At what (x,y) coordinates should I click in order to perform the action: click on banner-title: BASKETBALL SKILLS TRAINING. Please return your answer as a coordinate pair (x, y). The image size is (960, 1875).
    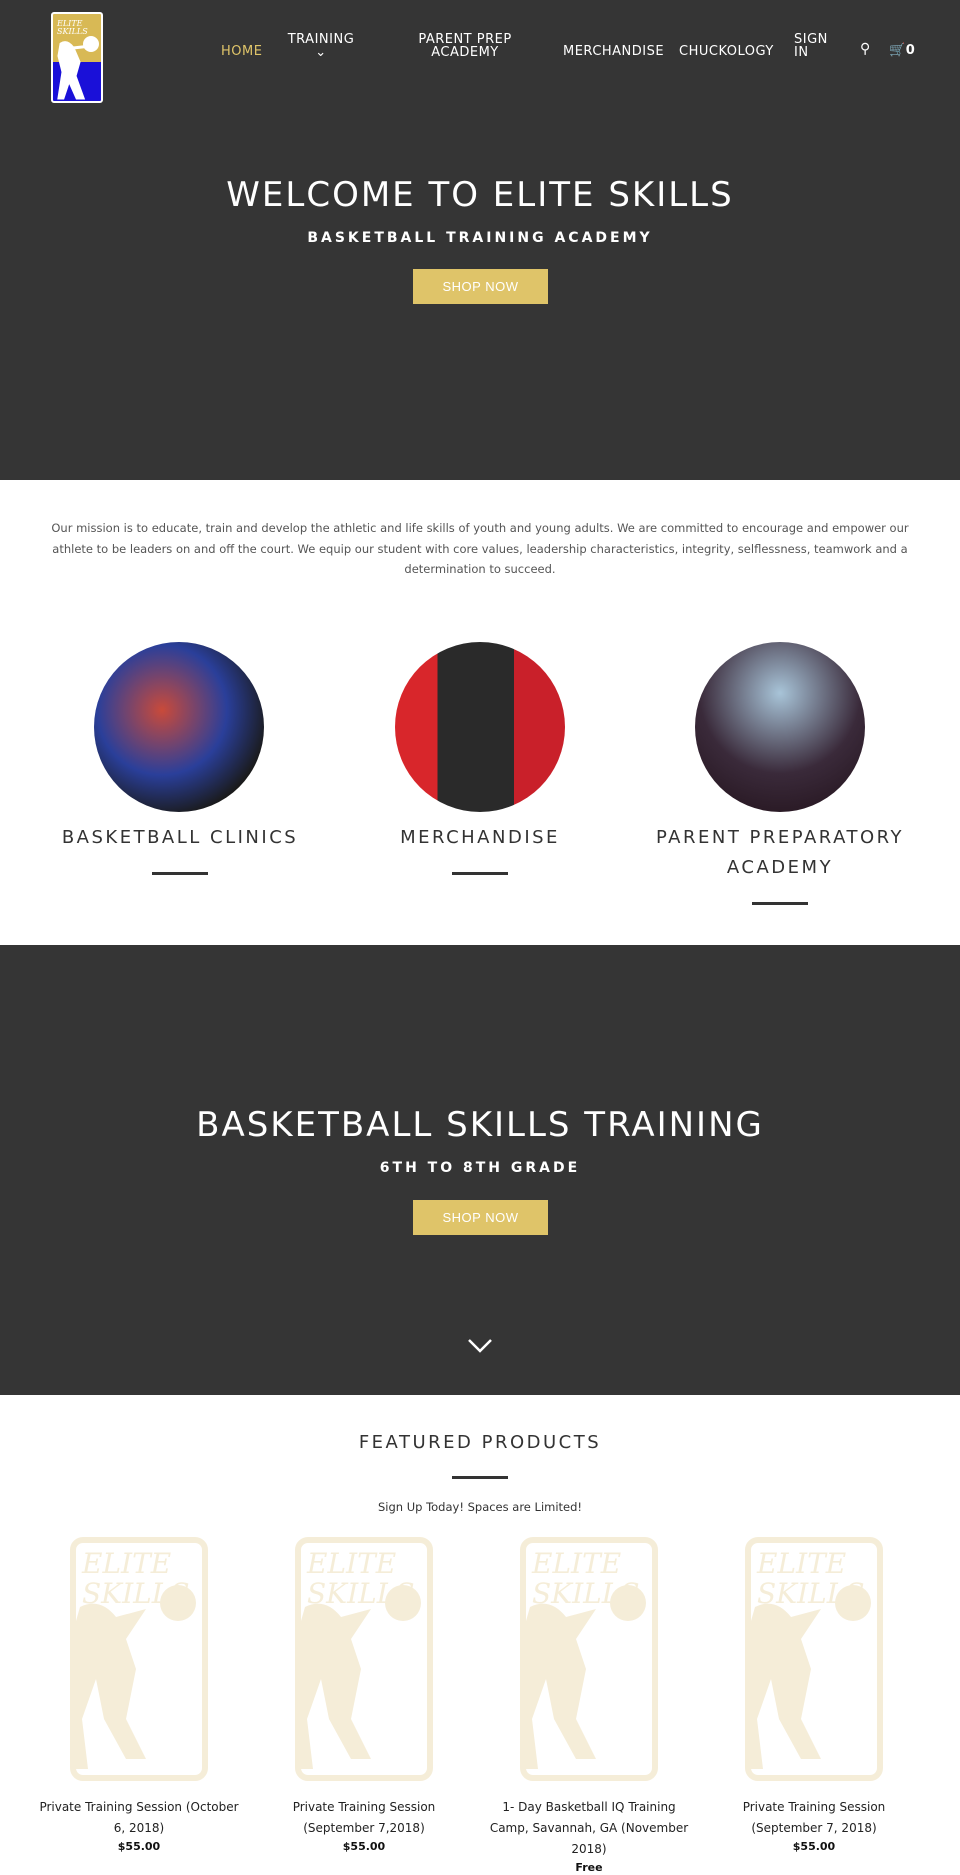
    Looking at the image, I should click on (480, 1125).